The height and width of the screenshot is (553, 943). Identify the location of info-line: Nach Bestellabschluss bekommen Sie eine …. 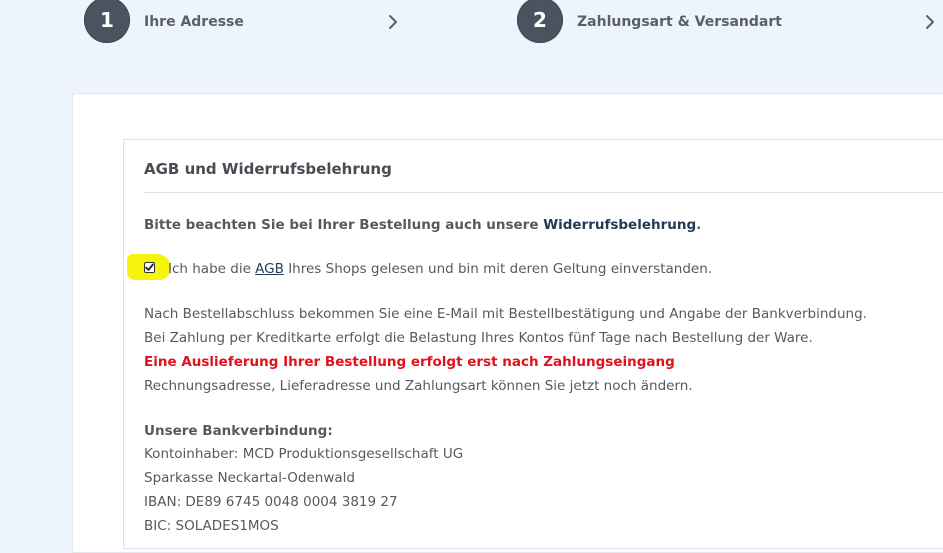
(505, 314).